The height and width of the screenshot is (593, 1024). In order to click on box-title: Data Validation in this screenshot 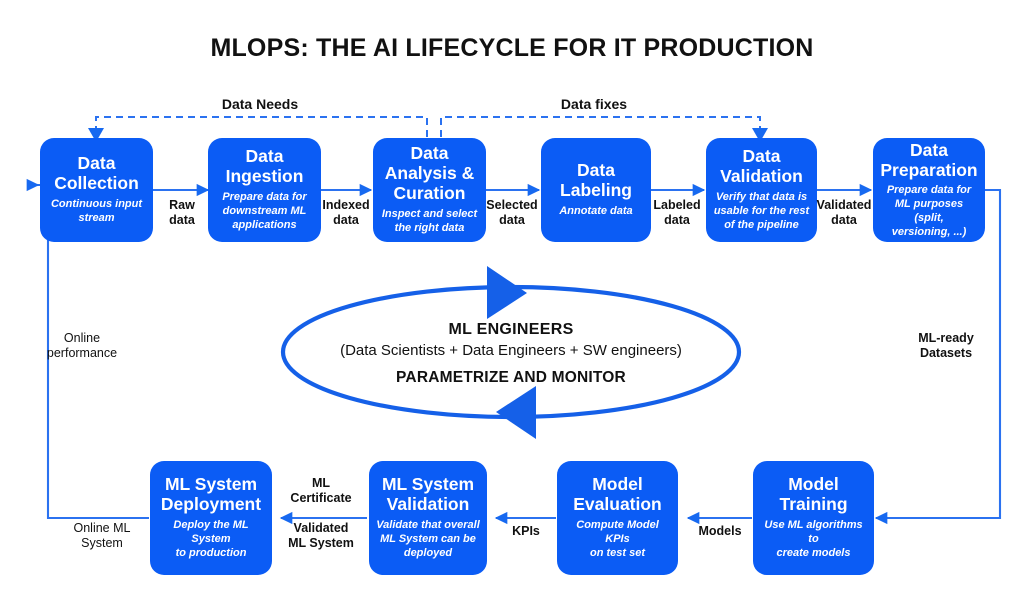, I will do `click(761, 166)`.